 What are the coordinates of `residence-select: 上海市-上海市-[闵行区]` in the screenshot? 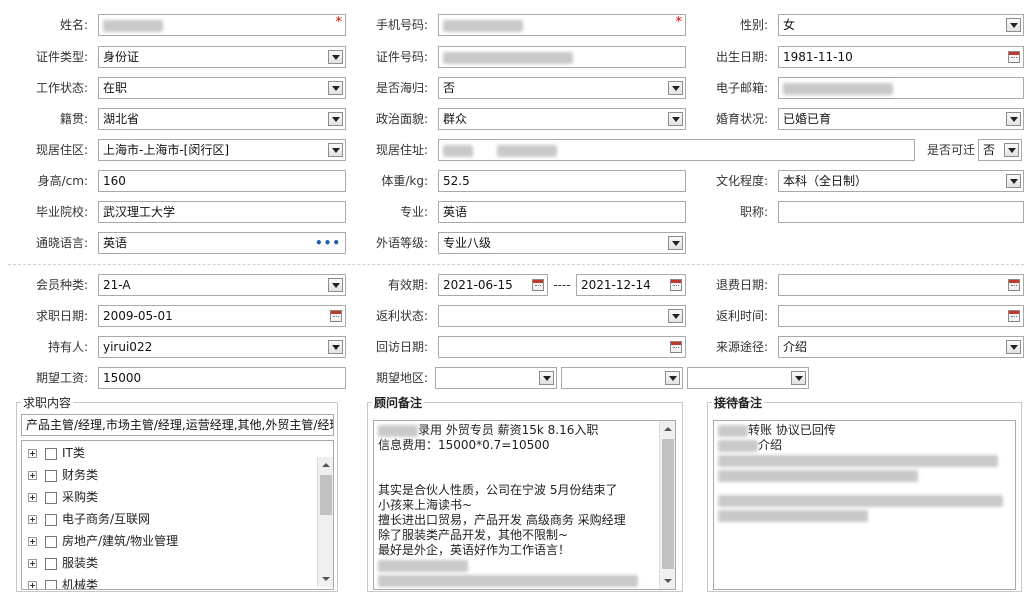 It's located at (222, 150).